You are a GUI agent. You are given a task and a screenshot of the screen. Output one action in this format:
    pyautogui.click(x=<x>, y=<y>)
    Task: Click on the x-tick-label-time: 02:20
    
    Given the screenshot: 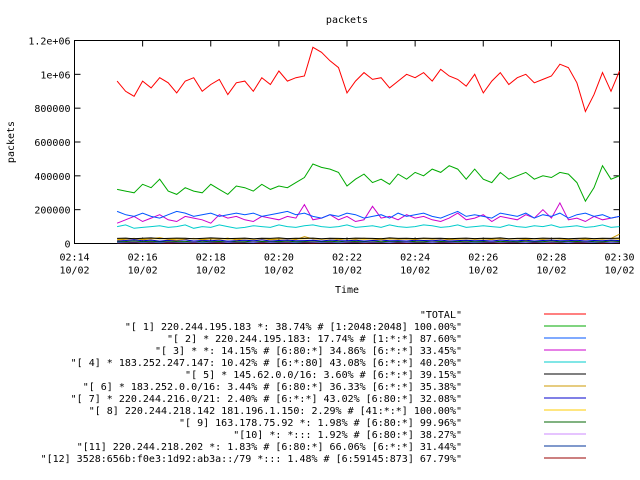 What is the action you would take?
    pyautogui.click(x=279, y=258)
    